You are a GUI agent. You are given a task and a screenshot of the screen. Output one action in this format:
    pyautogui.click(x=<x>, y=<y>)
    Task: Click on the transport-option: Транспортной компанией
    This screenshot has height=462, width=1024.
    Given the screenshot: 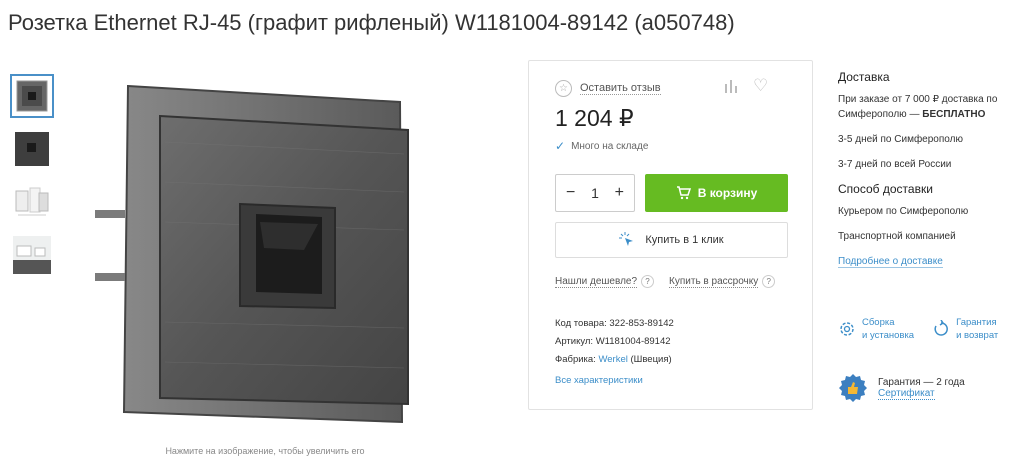 What is the action you would take?
    pyautogui.click(x=897, y=236)
    